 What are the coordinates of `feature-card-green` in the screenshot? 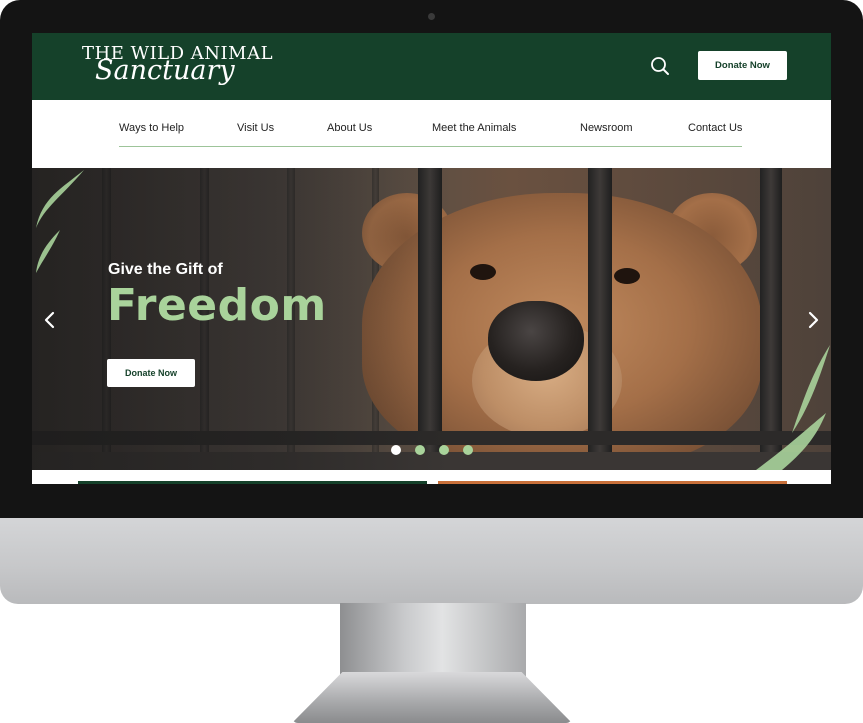 It's located at (252, 482).